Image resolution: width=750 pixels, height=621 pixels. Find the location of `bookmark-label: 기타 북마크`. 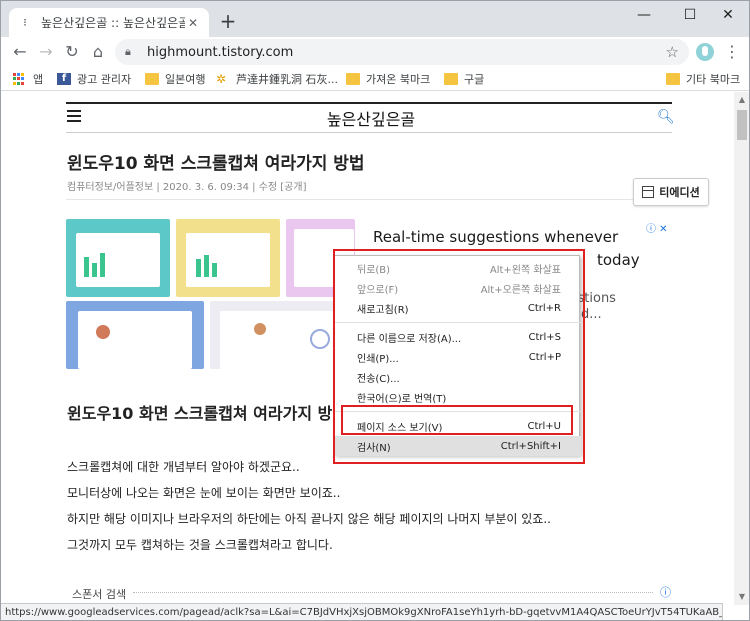

bookmark-label: 기타 북마크 is located at coordinates (713, 79).